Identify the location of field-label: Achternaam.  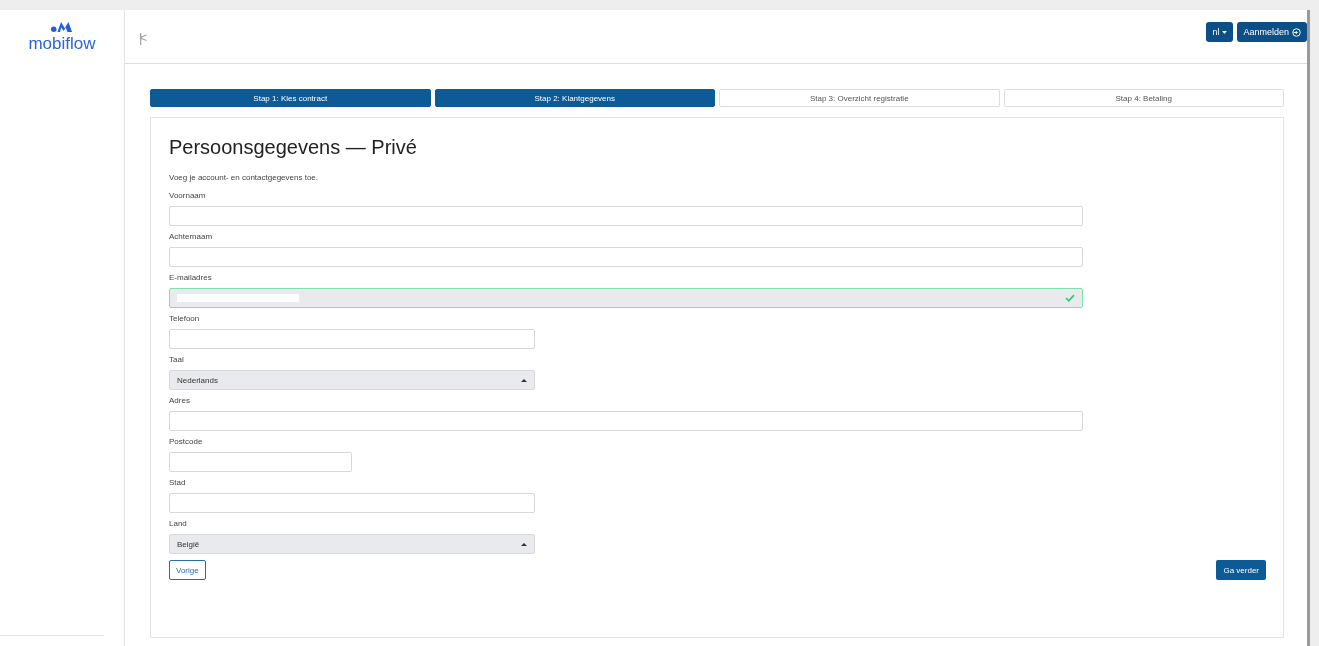
(191, 236).